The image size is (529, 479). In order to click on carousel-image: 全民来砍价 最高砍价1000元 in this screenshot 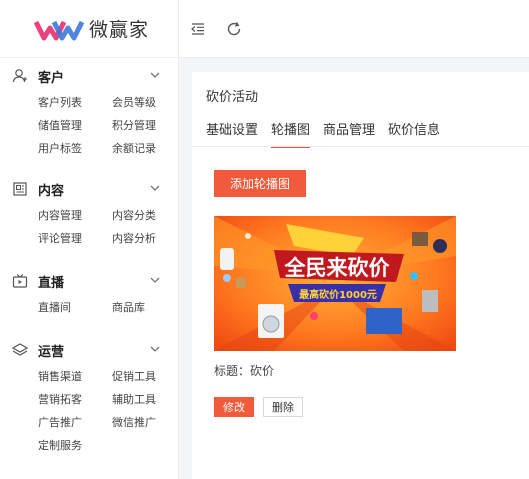, I will do `click(335, 283)`.